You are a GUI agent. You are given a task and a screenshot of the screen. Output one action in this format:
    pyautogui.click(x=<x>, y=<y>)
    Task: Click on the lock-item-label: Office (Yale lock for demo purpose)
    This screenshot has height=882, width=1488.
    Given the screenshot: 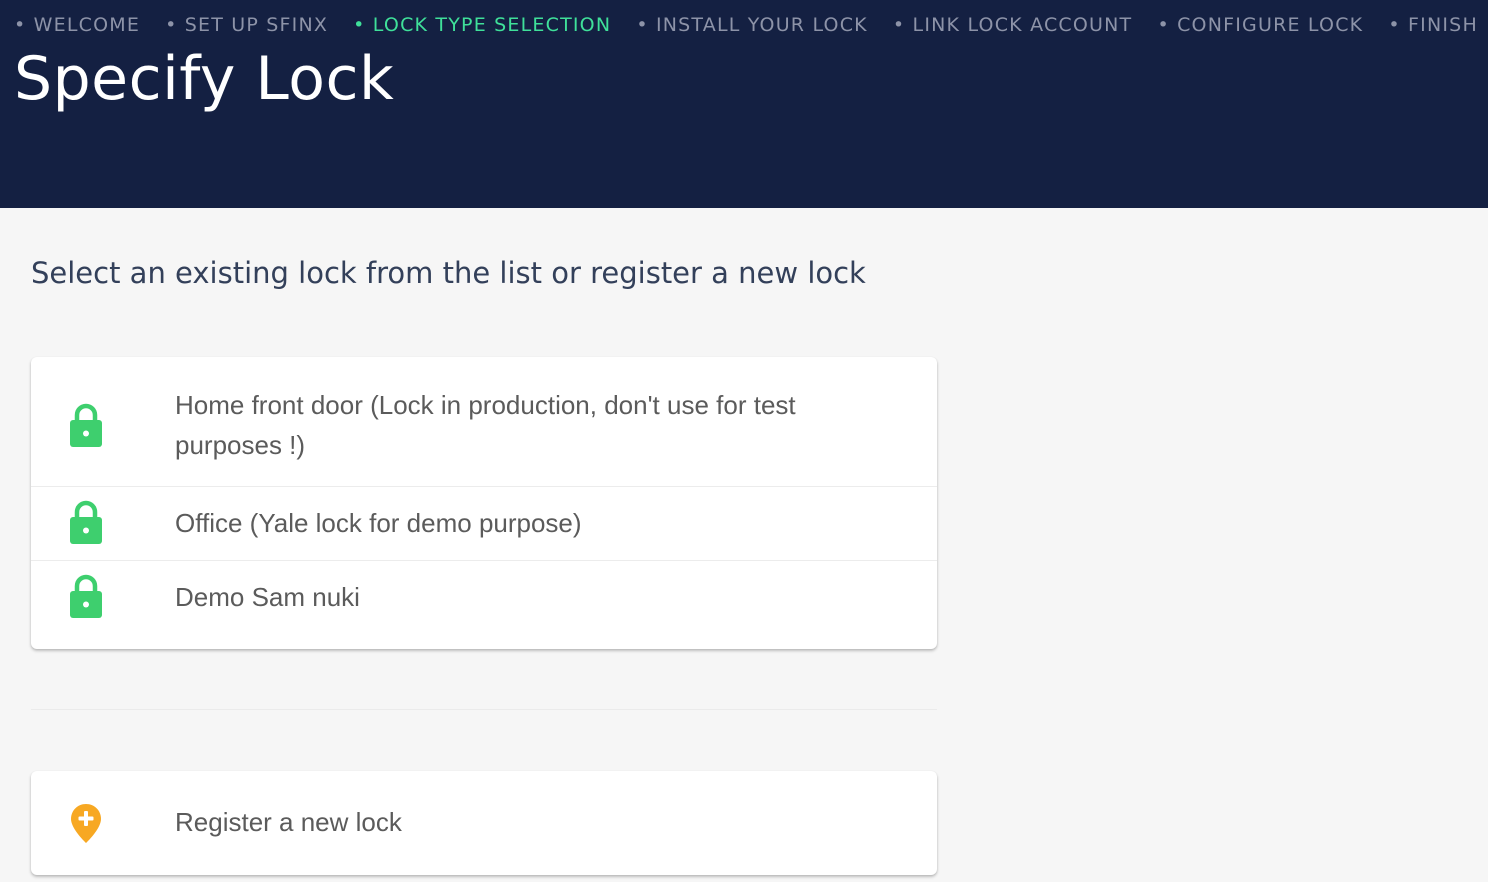 What is the action you would take?
    pyautogui.click(x=378, y=523)
    